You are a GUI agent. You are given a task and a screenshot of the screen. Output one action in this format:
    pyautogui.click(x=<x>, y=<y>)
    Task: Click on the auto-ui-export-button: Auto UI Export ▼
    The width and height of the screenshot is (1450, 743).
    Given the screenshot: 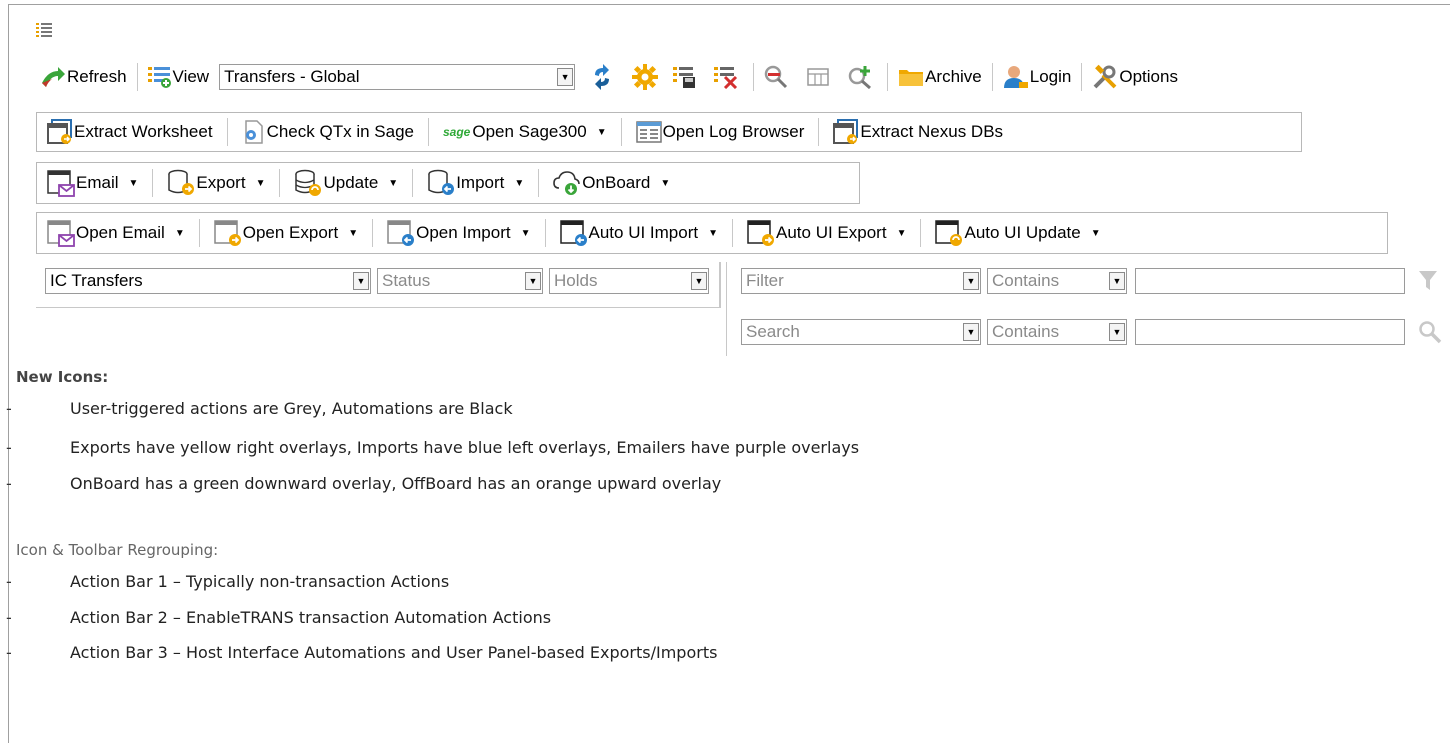 What is the action you would take?
    pyautogui.click(x=826, y=233)
    